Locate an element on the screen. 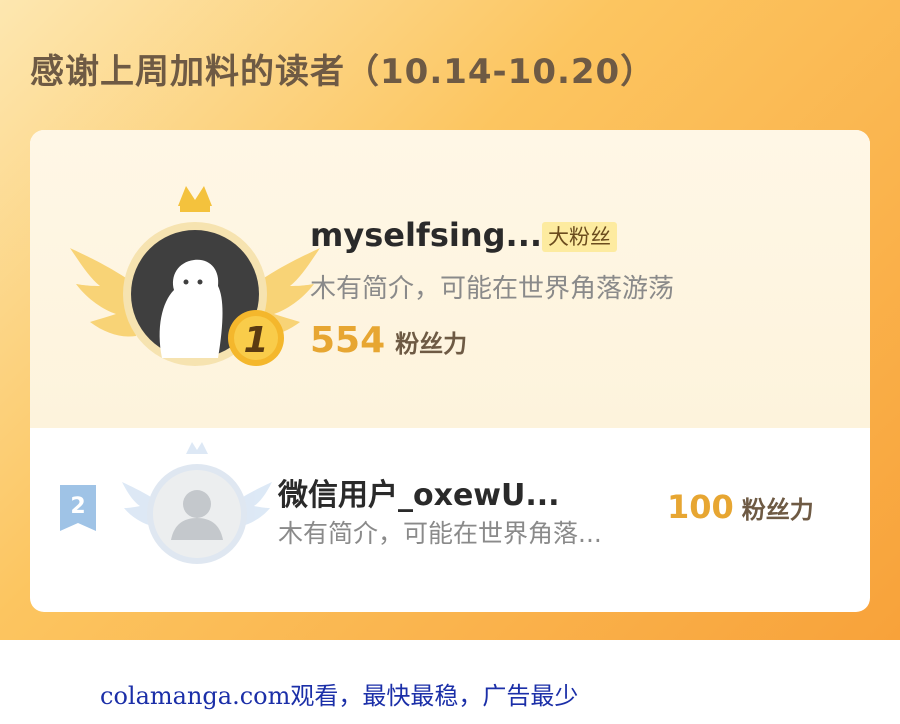  rank-1-fan-power-unit: 粉丝力 is located at coordinates (431, 344).